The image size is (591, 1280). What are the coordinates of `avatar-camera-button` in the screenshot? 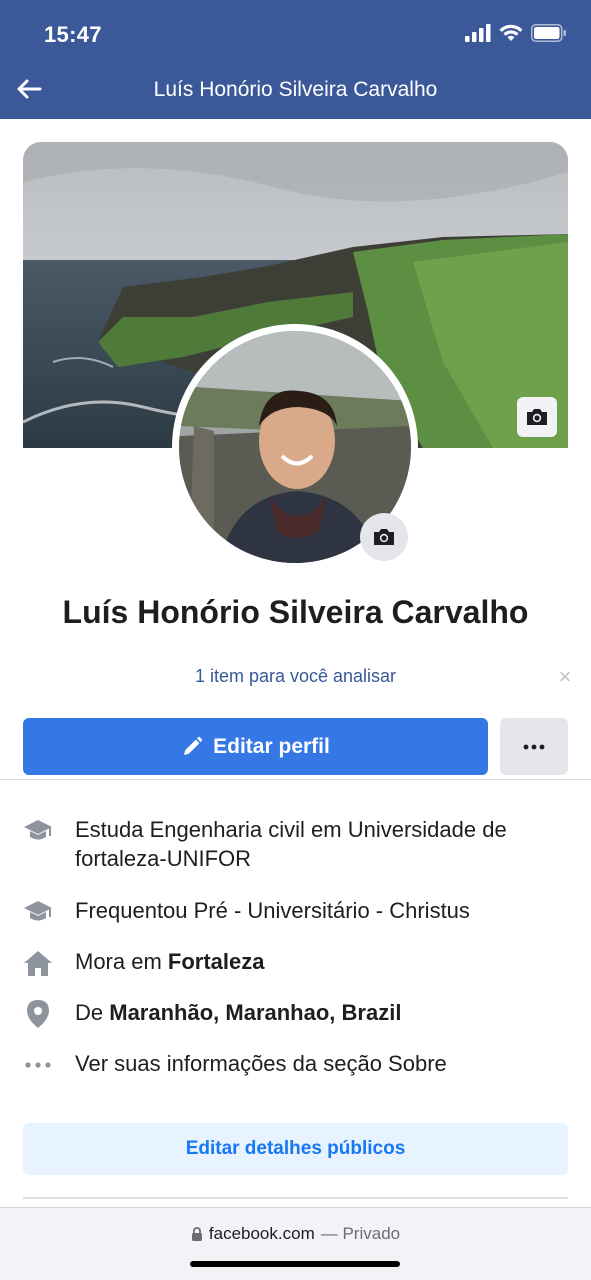 It's located at (384, 537).